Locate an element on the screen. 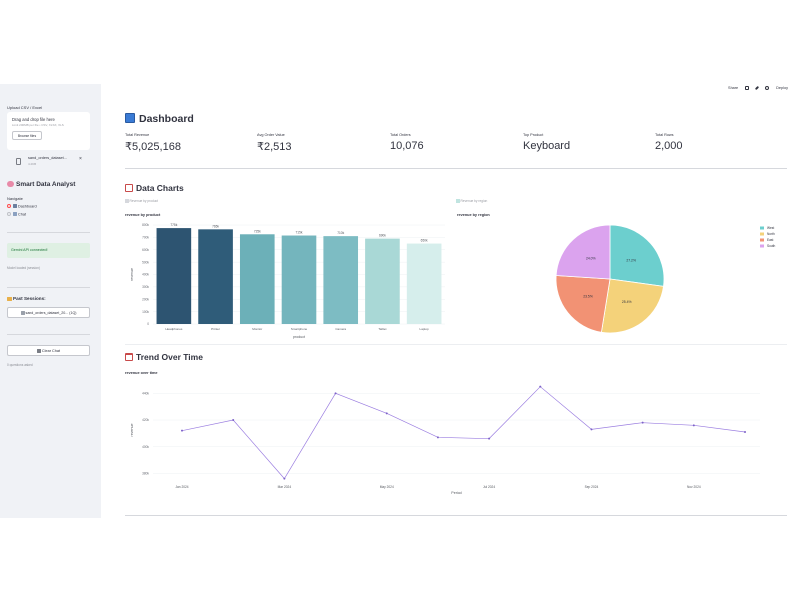  chart-icon is located at coordinates (15, 206).